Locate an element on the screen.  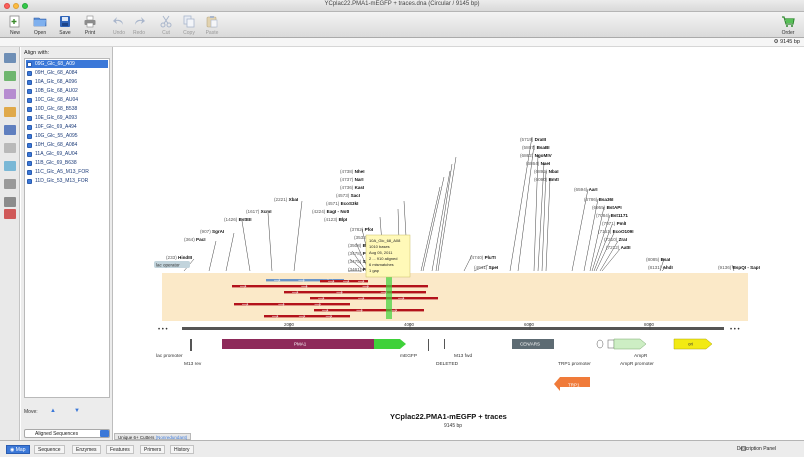
restriction-tool-icon is located at coordinates (10, 76).